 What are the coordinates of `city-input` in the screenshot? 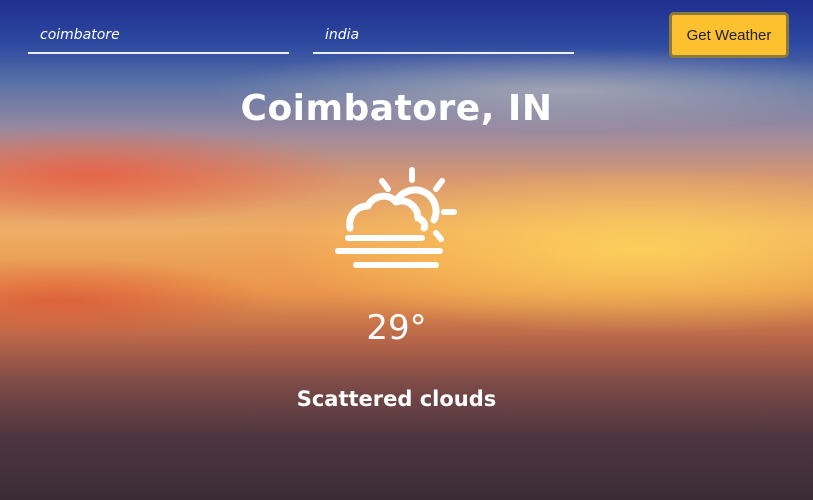 It's located at (158, 35).